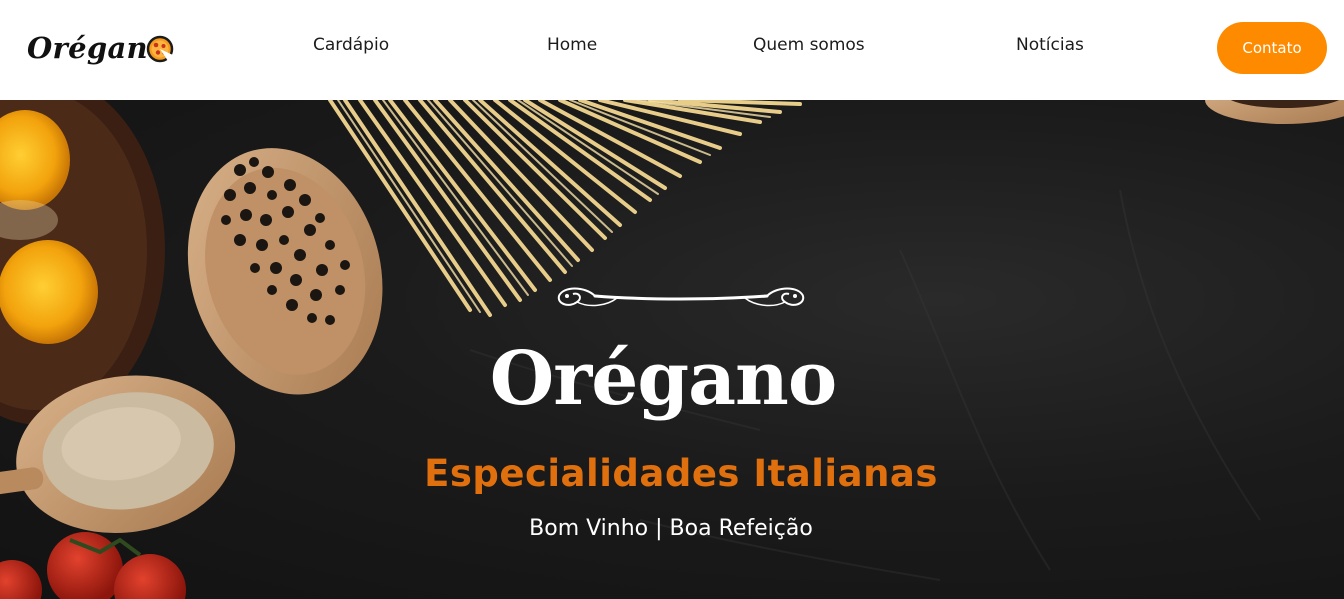 The width and height of the screenshot is (1344, 599). I want to click on decorative-flourish, so click(681, 297).